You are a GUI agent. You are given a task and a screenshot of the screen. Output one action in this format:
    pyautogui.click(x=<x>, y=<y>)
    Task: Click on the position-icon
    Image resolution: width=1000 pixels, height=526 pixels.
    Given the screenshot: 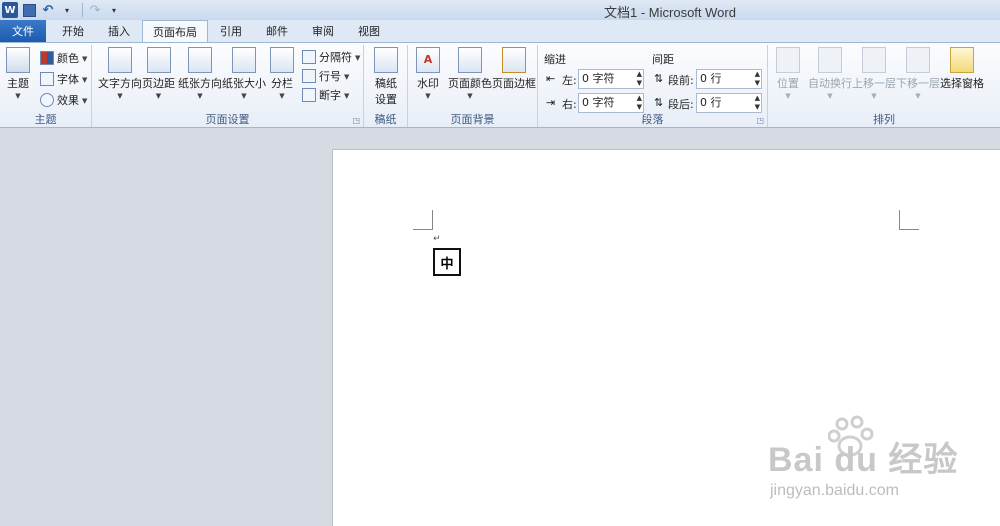 What is the action you would take?
    pyautogui.click(x=788, y=60)
    